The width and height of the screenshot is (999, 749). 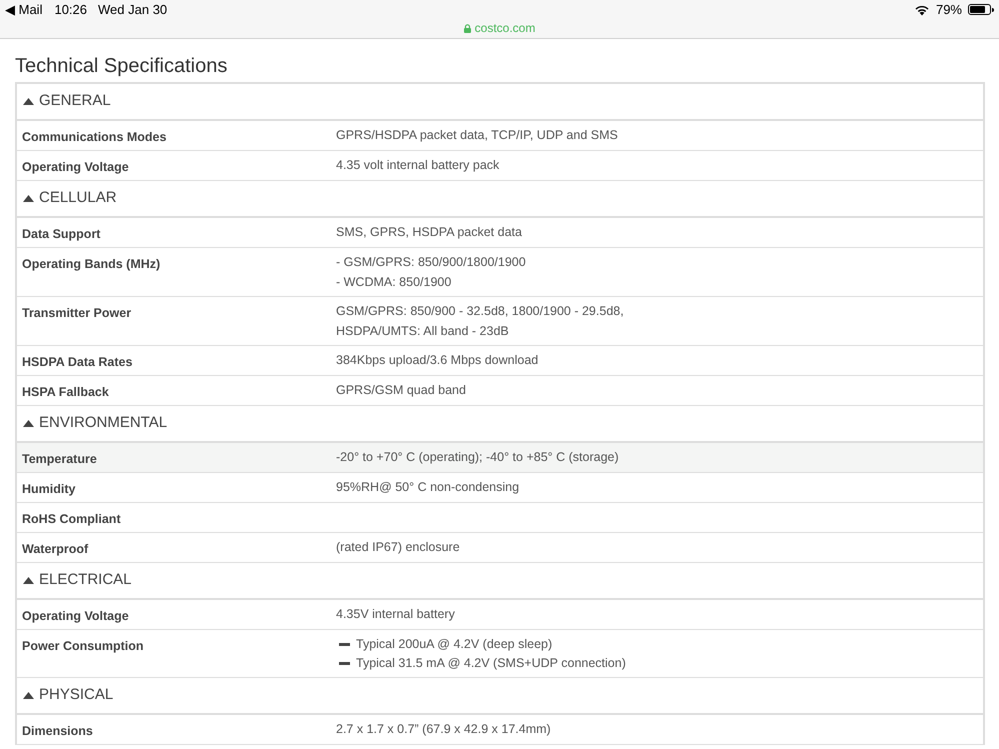 What do you see at coordinates (77, 362) in the screenshot?
I see `spec-label: HSDPA Data Rates` at bounding box center [77, 362].